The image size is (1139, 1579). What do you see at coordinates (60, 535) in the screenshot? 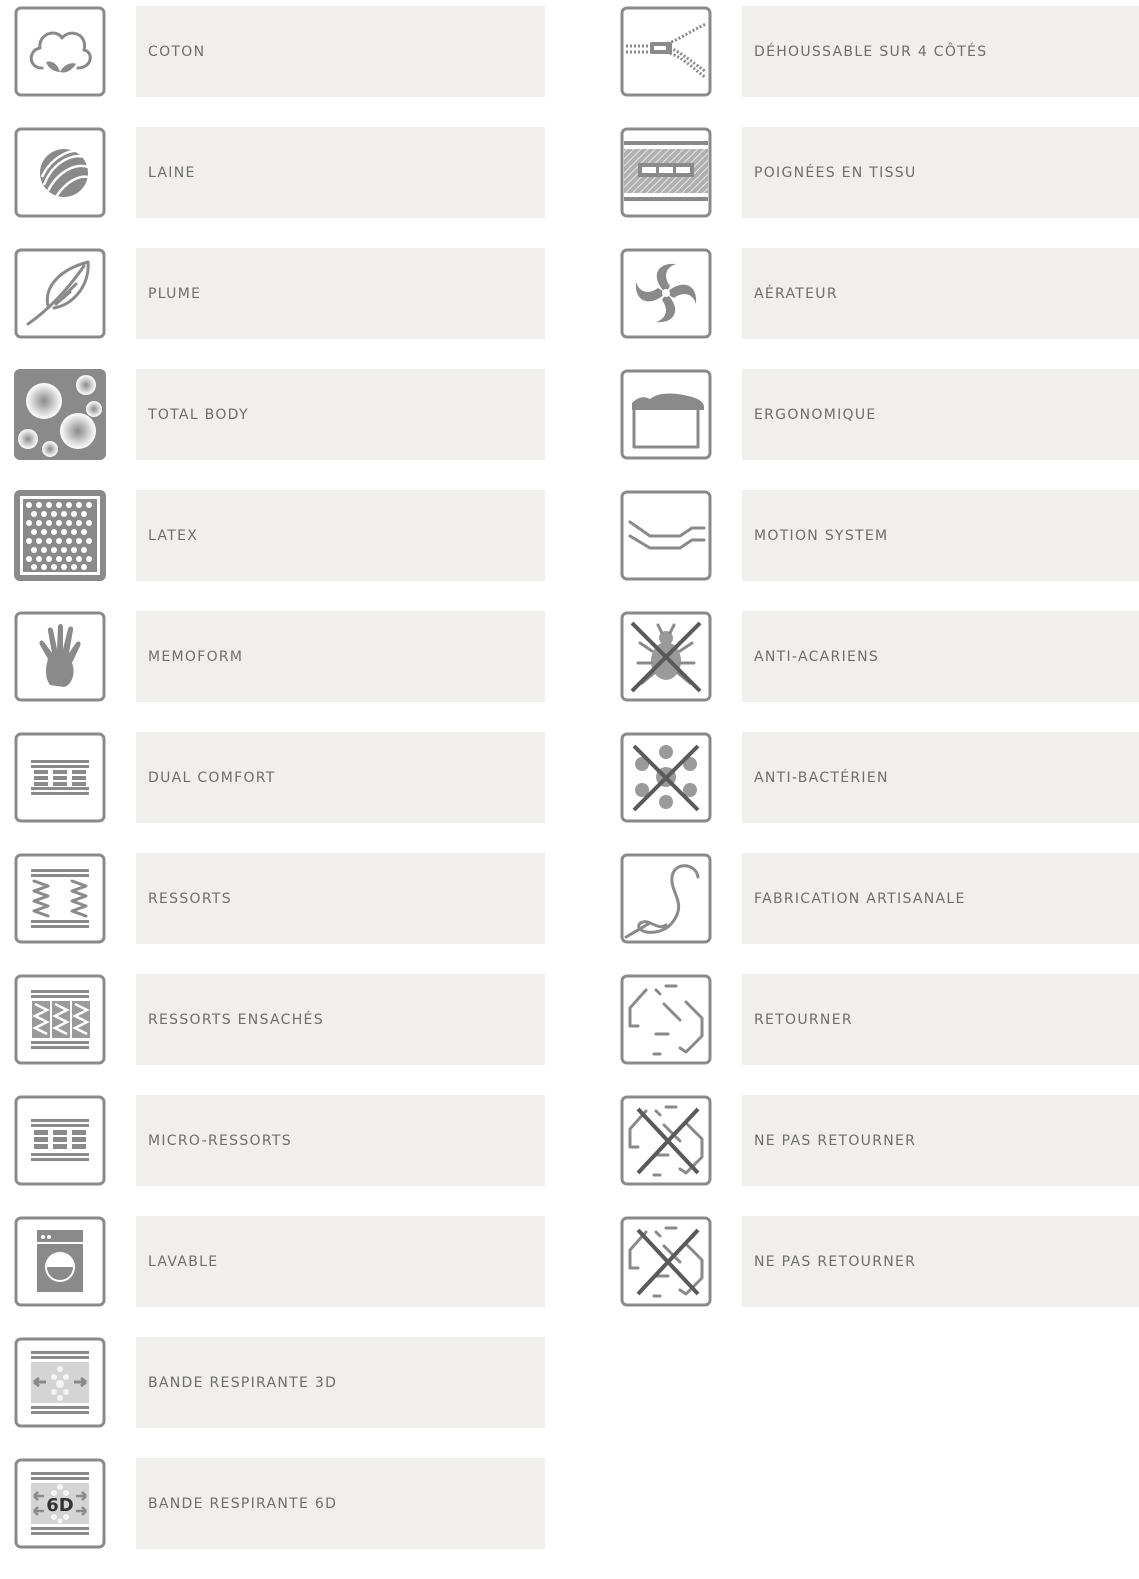
I see `latex-icon` at bounding box center [60, 535].